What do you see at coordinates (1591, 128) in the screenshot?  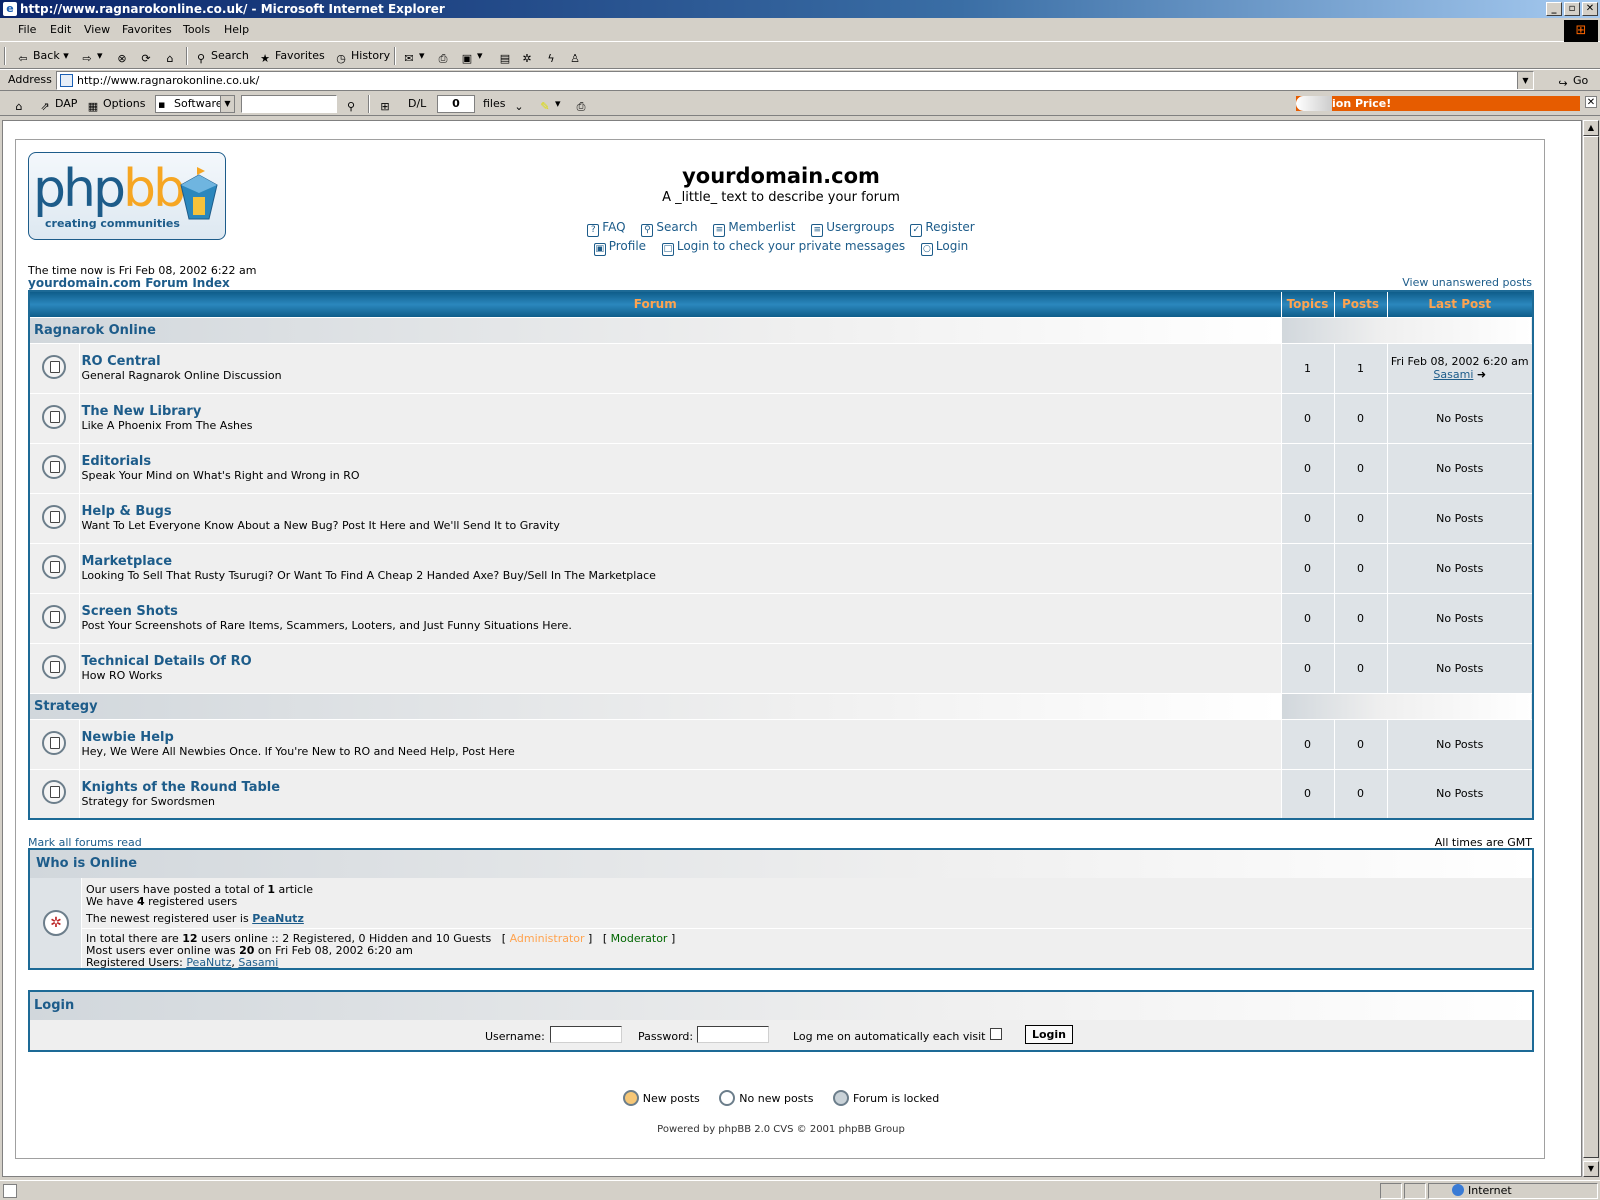 I see `scroll-up-icon: ▲` at bounding box center [1591, 128].